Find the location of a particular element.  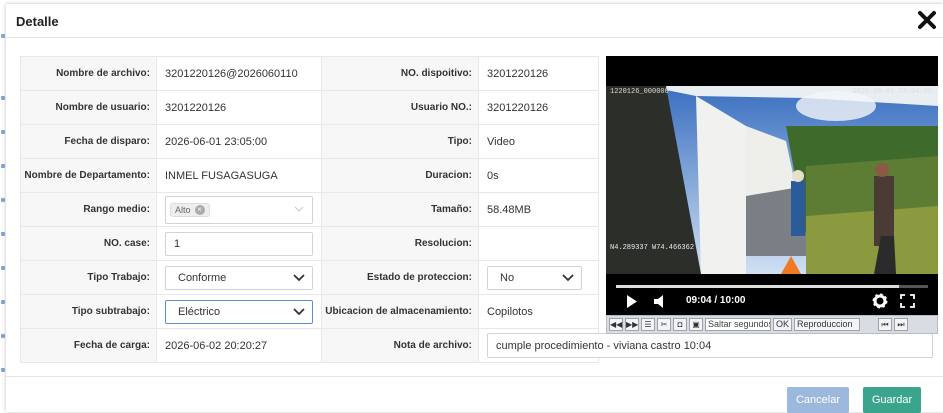

case-no-cell: 1 is located at coordinates (239, 243).